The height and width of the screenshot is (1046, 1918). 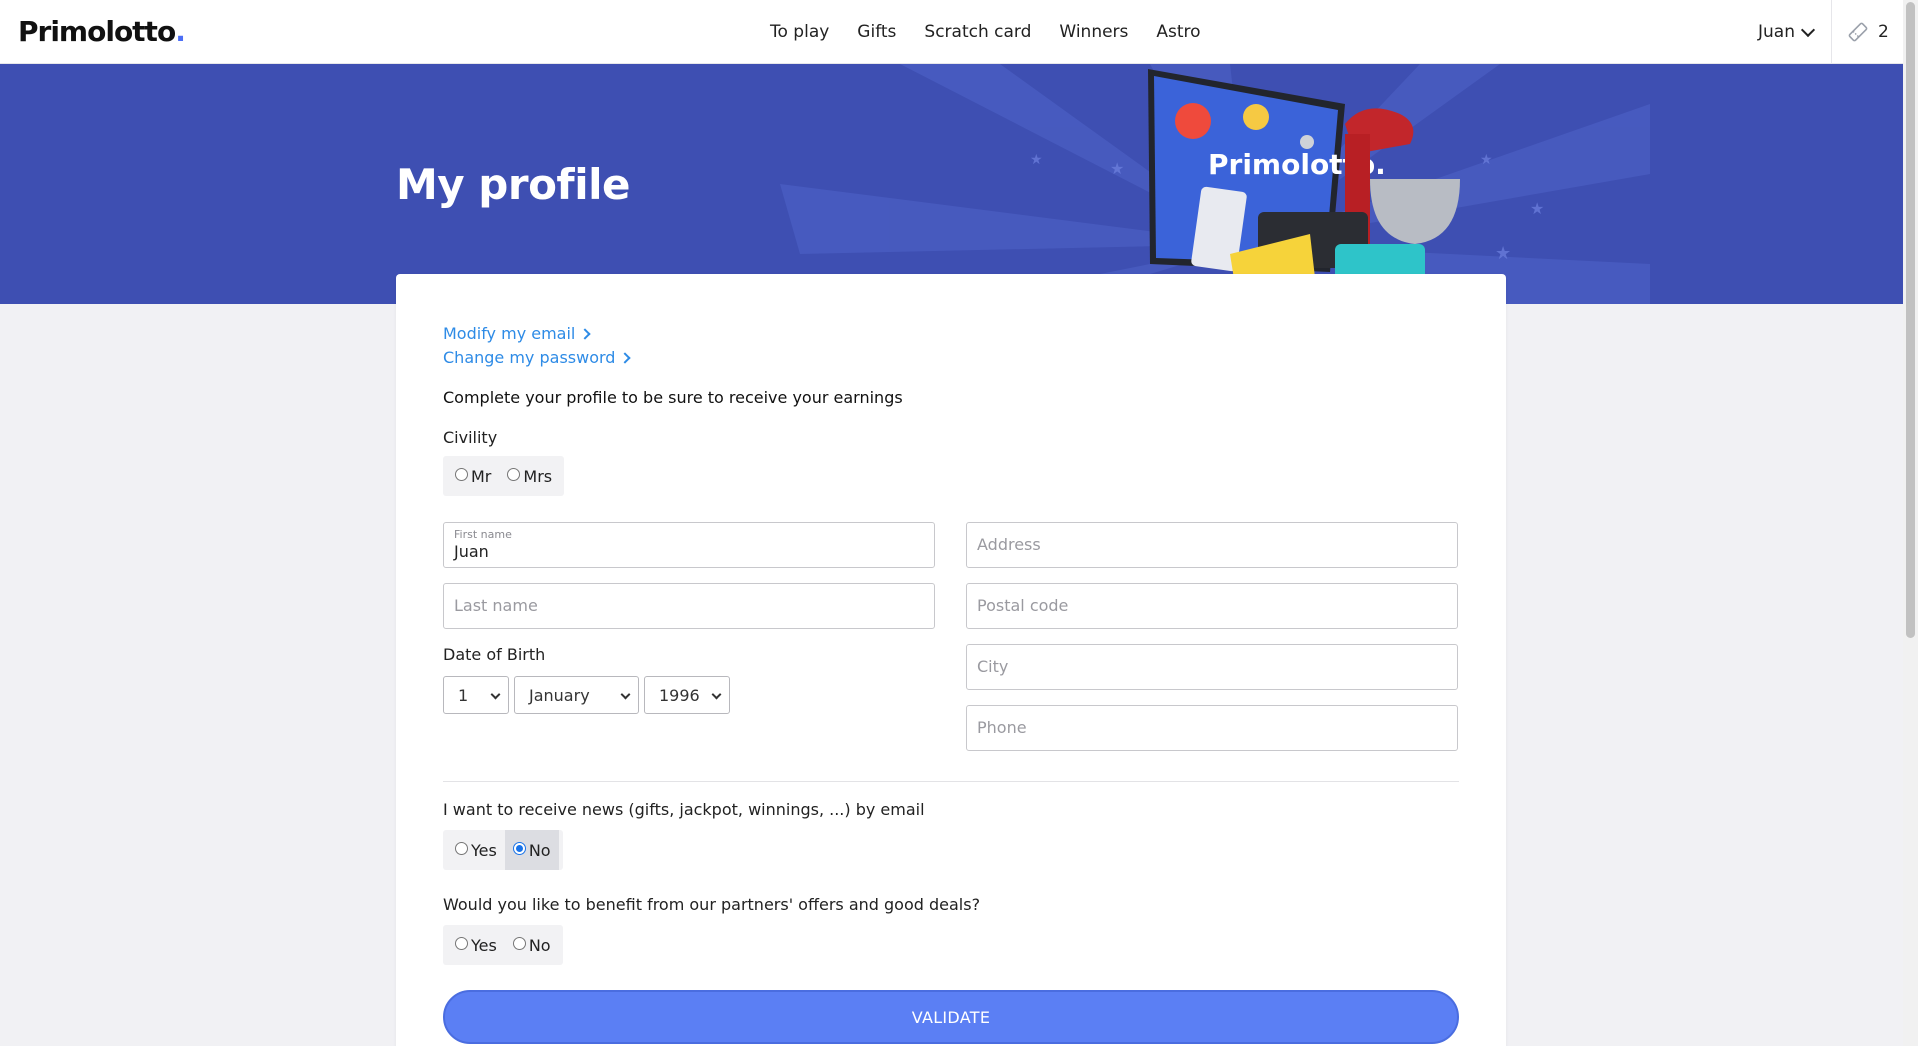 I want to click on change-password-link: Change my password, so click(x=537, y=357).